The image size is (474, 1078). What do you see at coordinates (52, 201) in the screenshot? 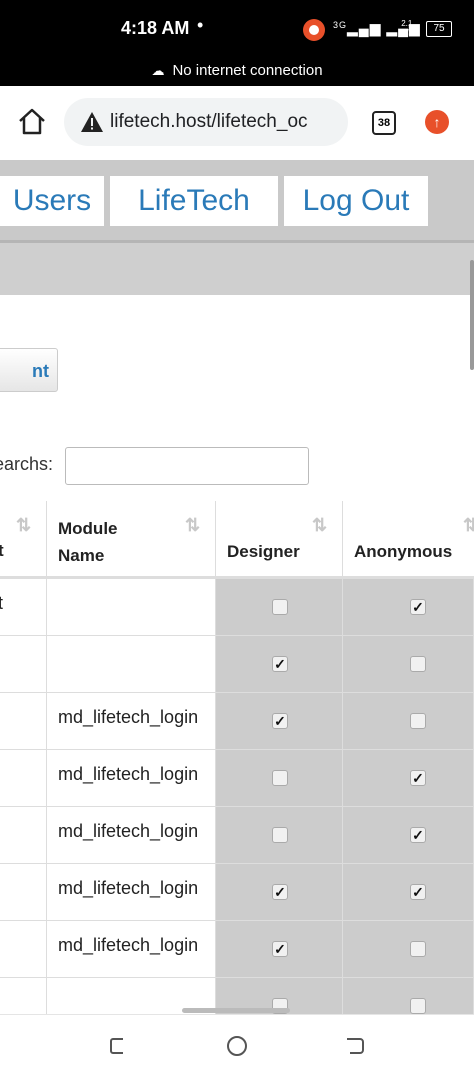
I see `nav-users-button: Users` at bounding box center [52, 201].